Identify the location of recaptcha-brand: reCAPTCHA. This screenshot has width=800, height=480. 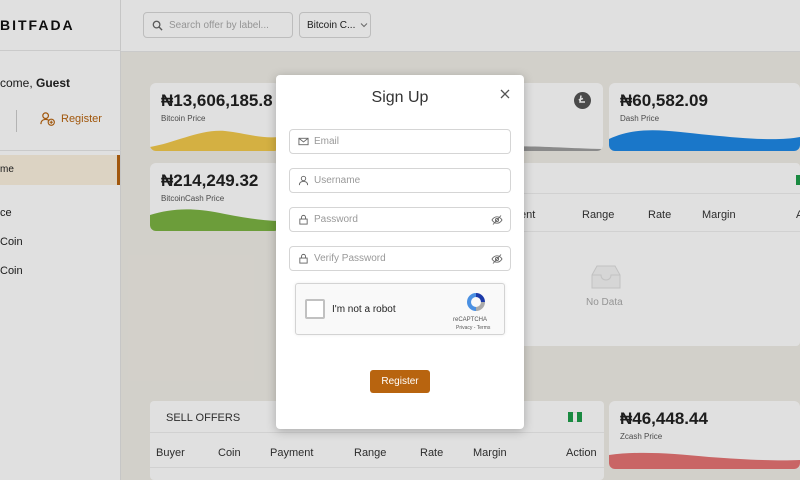
(470, 320).